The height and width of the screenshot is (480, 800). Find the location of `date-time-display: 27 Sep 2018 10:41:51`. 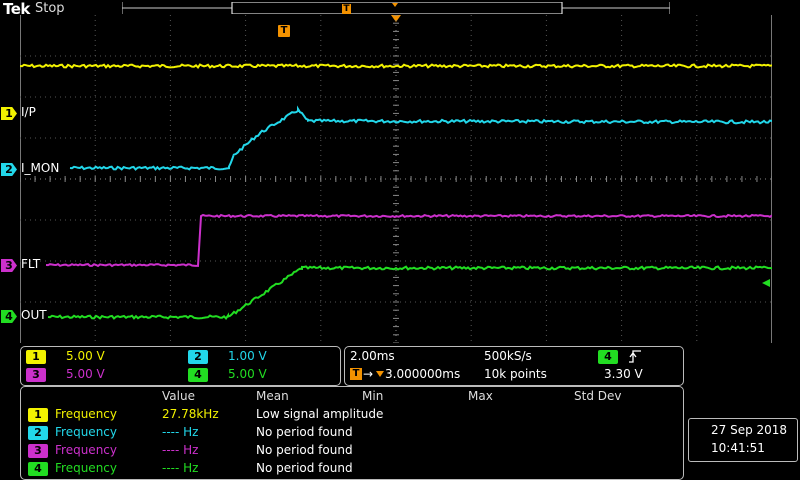

date-time-display: 27 Sep 2018 10:41:51 is located at coordinates (743, 440).